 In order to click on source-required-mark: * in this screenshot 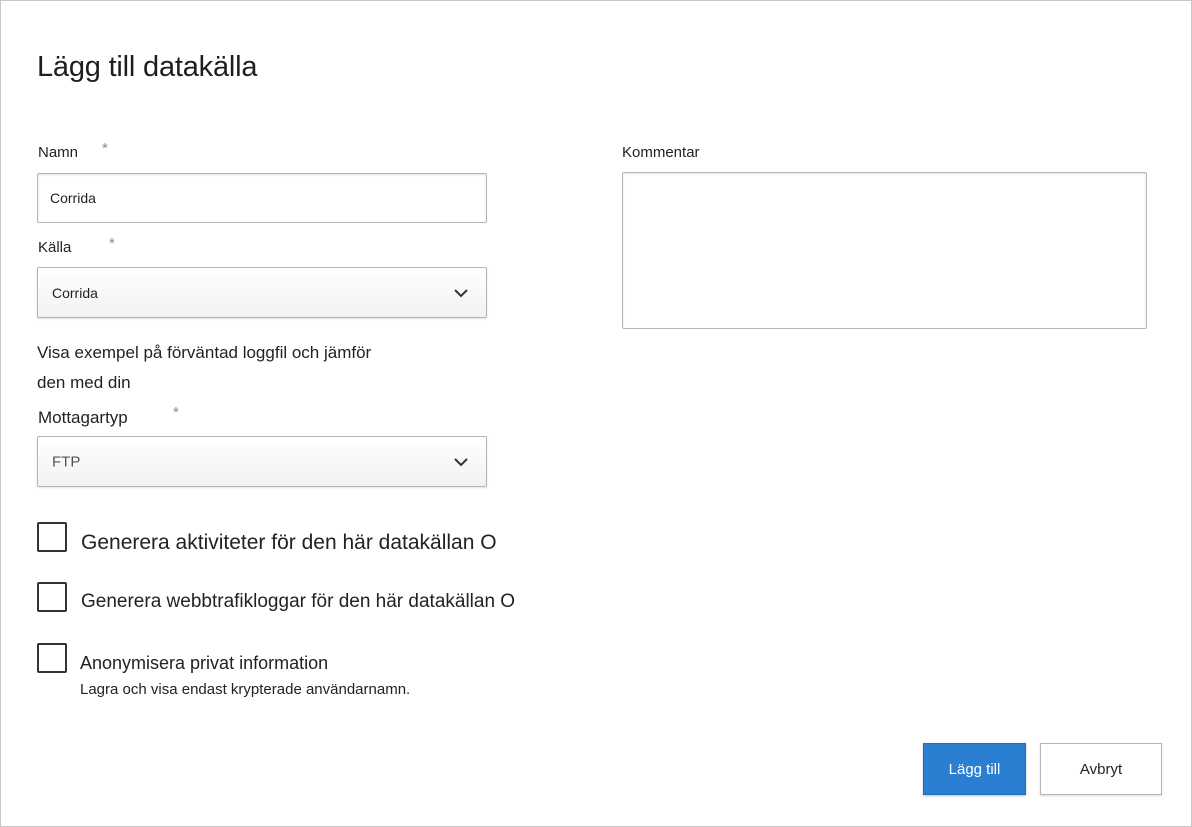, I will do `click(112, 243)`.